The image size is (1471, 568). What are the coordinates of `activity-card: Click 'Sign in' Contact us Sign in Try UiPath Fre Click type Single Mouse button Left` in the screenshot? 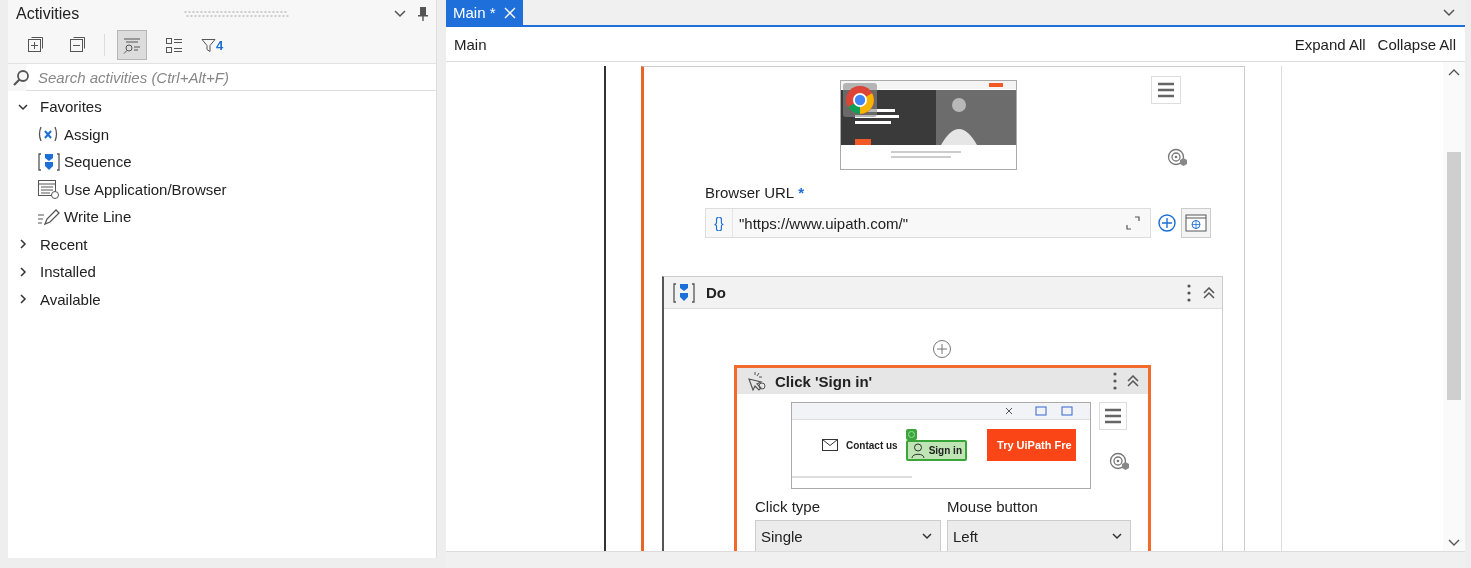 It's located at (942, 458).